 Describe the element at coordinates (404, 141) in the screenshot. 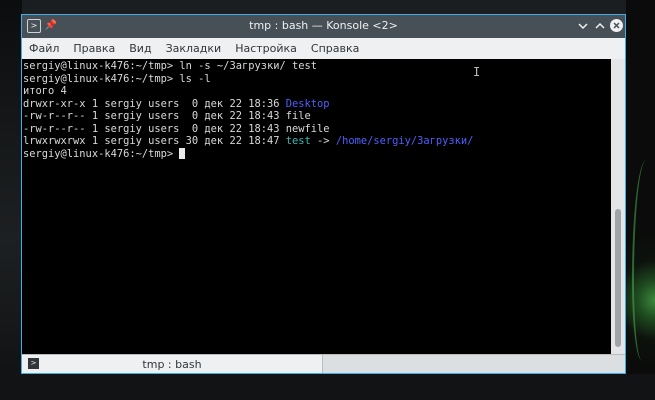

I see `symlink-target: /home/sergiy/Загрузки/` at that location.